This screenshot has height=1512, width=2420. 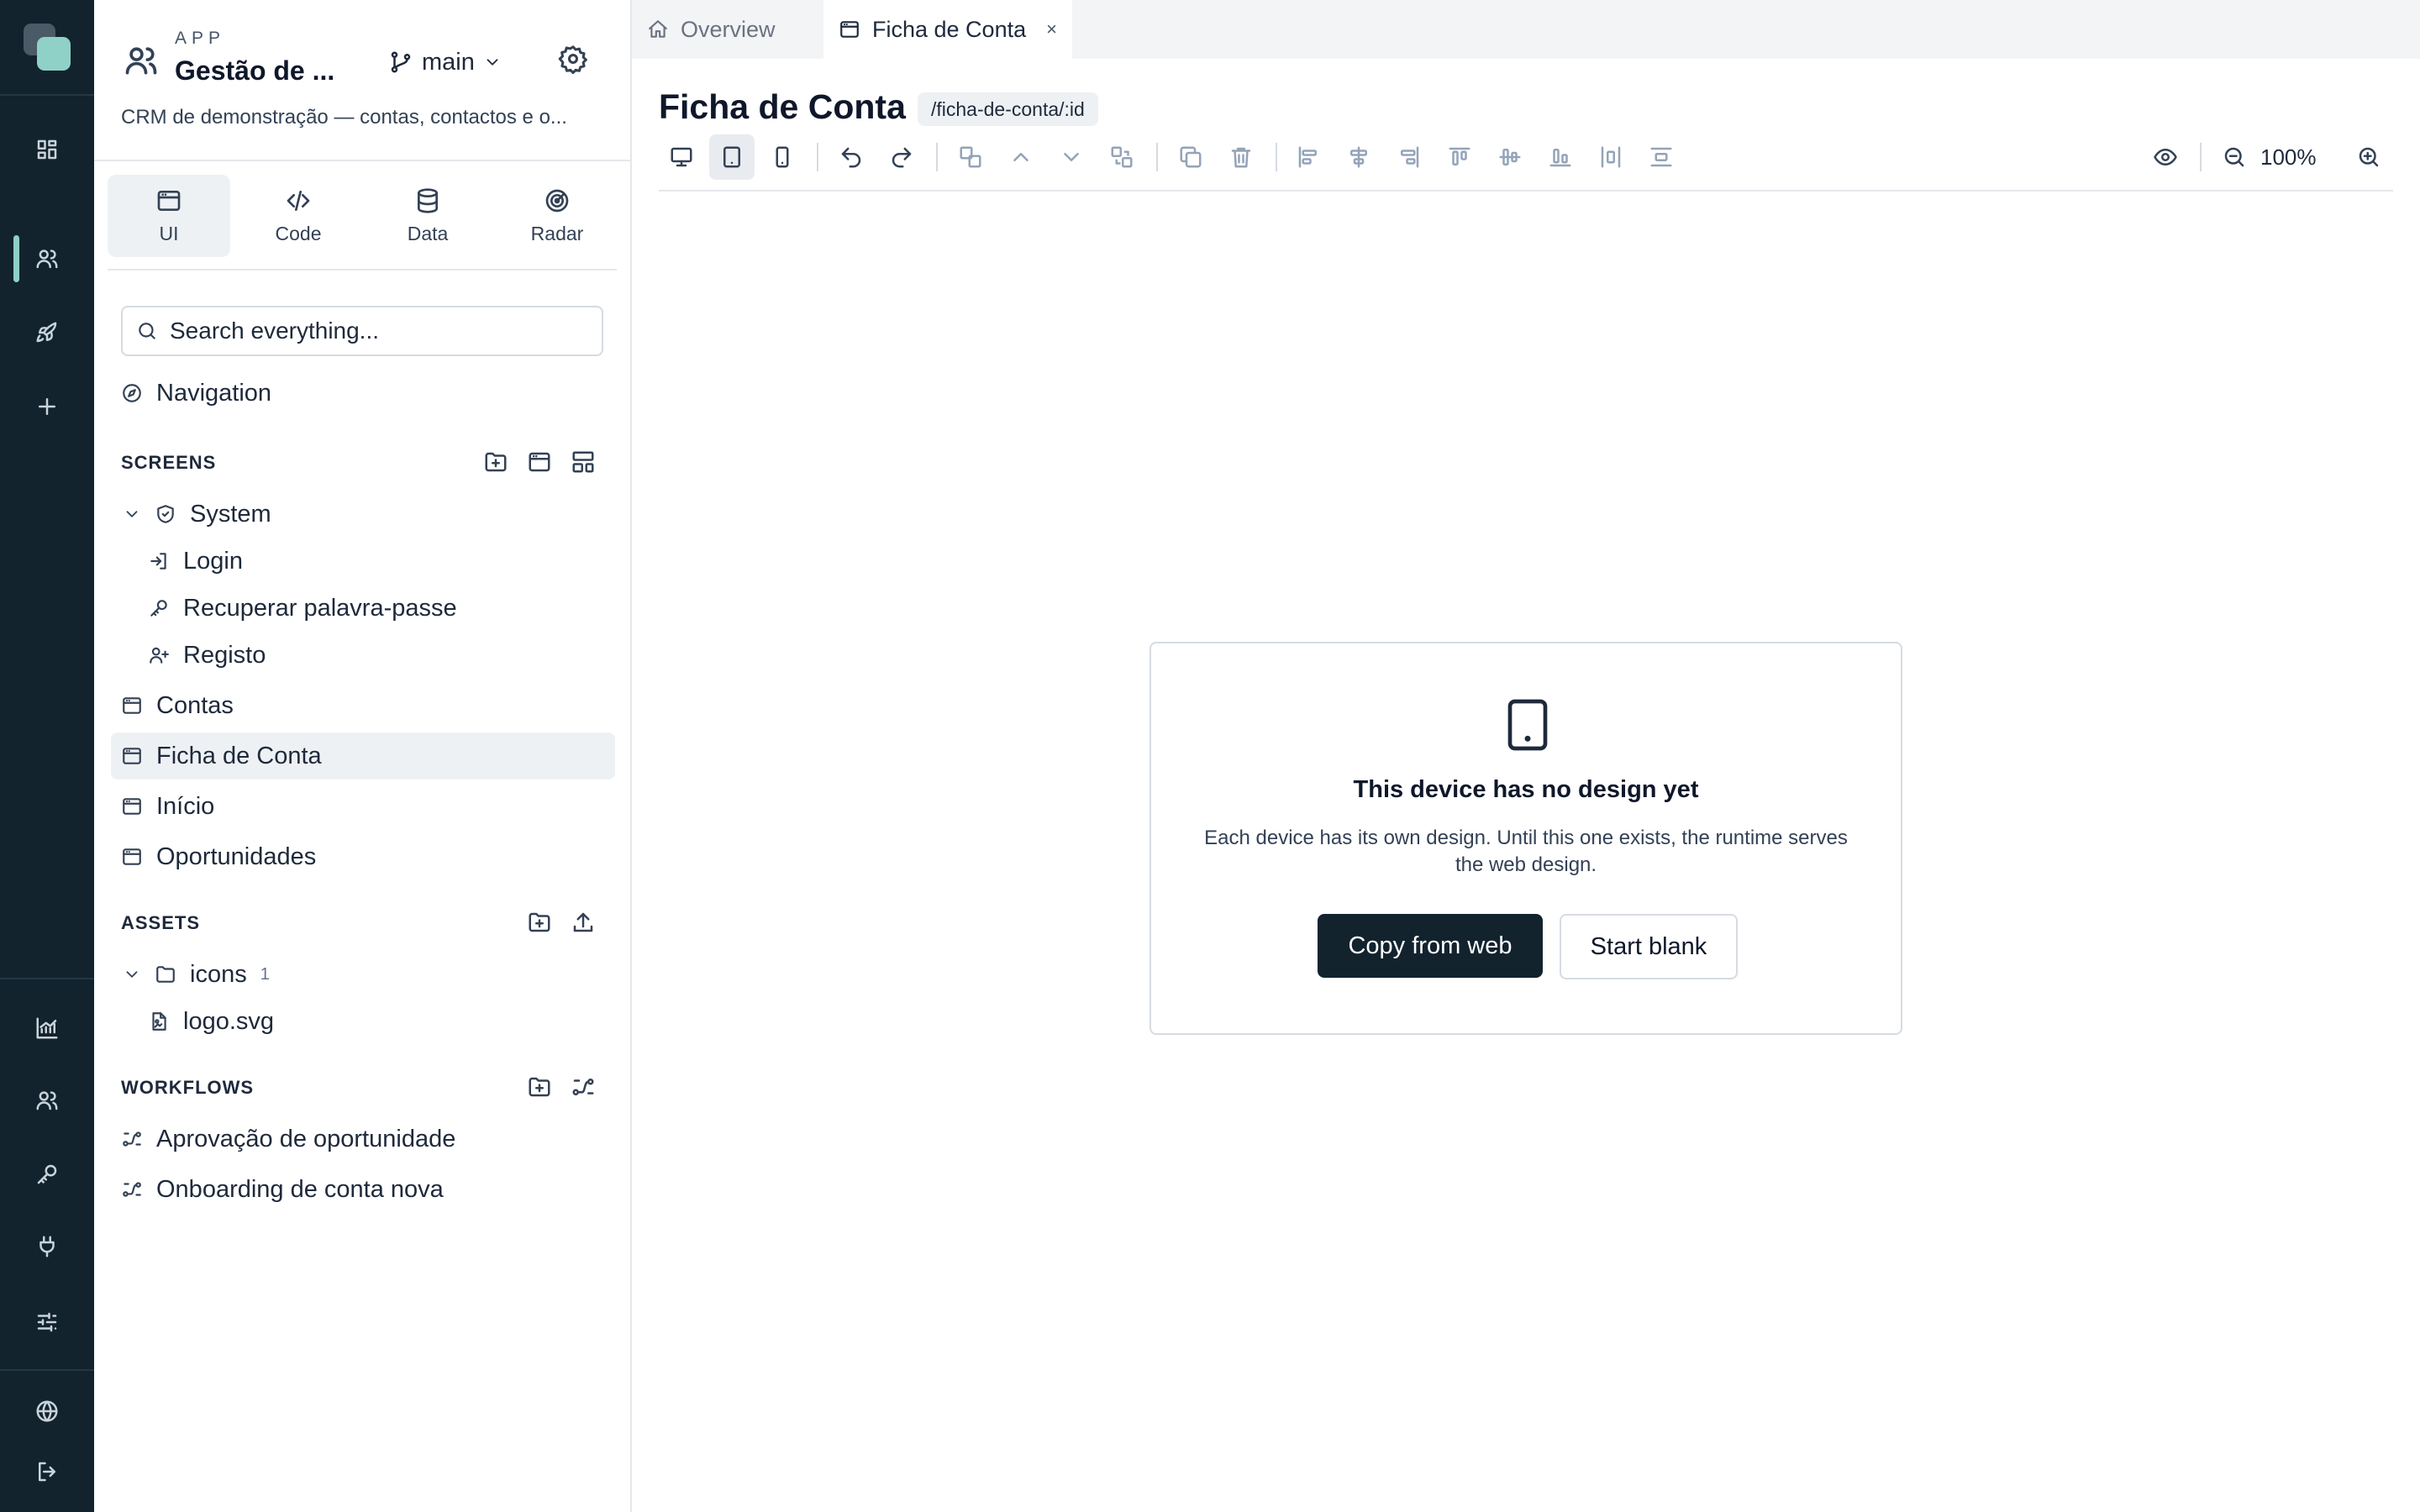 I want to click on zoom-level: 100%, so click(x=2288, y=157).